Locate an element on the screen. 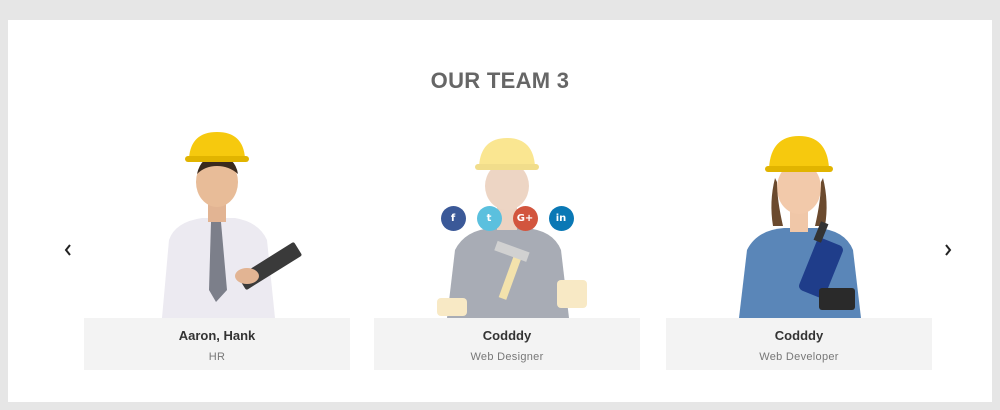 The image size is (1000, 410). chevron-right-icon is located at coordinates (948, 250).